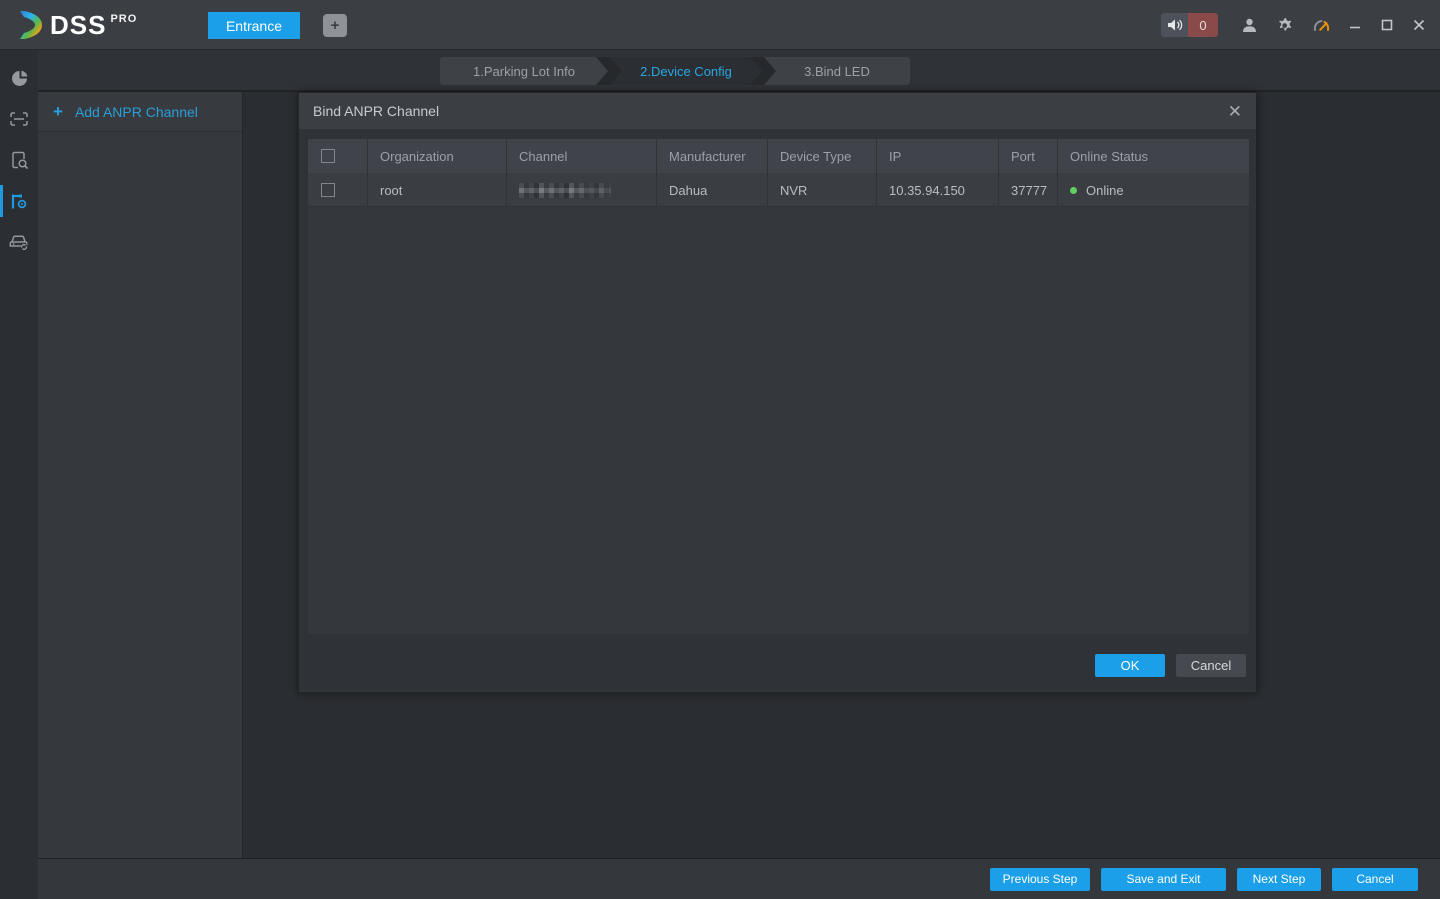 The height and width of the screenshot is (899, 1440). I want to click on topbar-right-icons: 0, so click(1294, 25).